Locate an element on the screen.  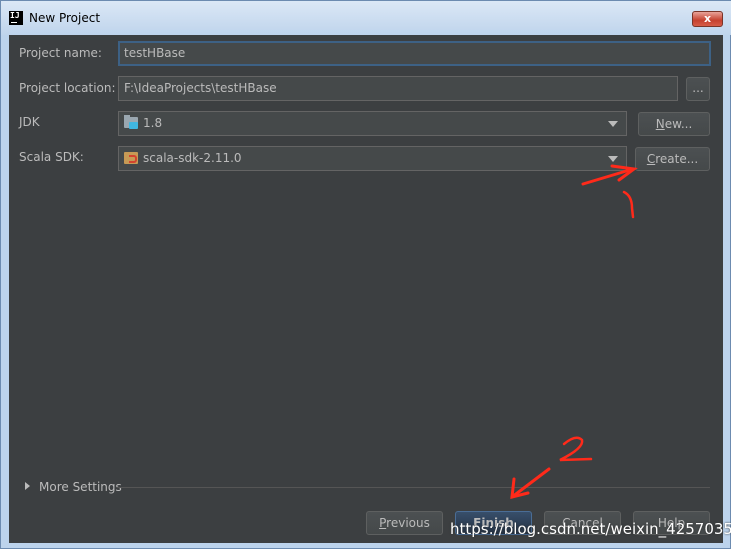
previous-label: revious is located at coordinates (408, 523).